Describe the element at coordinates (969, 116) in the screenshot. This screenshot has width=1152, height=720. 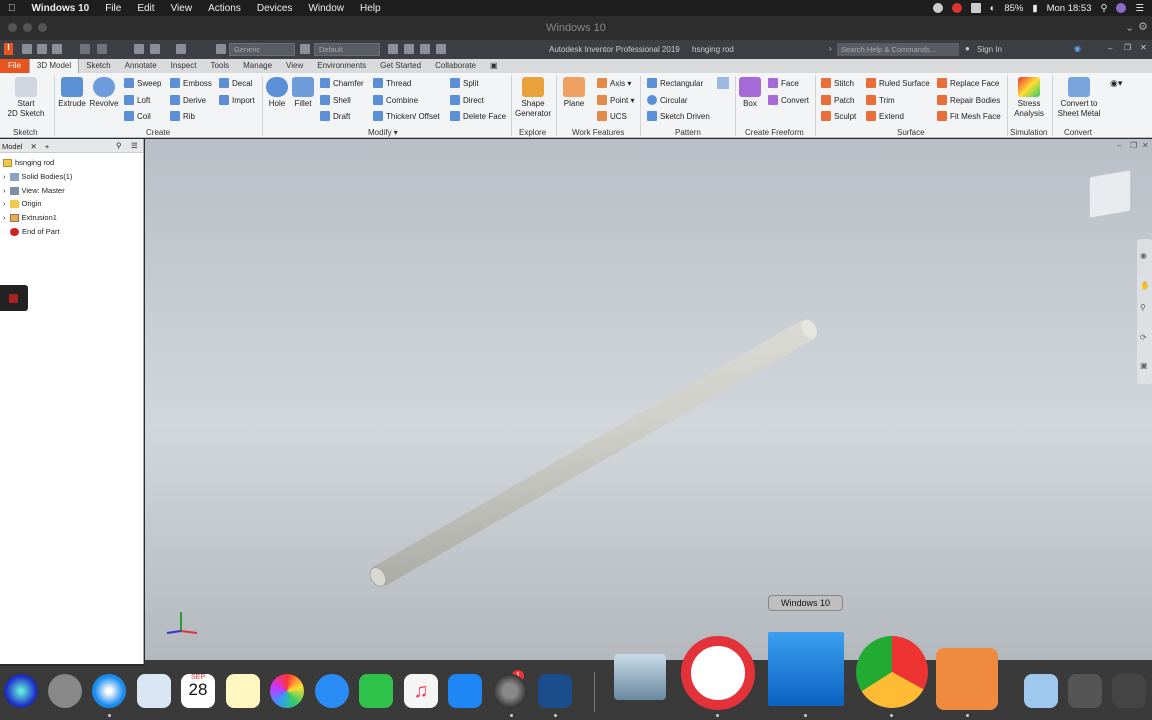
I see `fit-mesh-face-button: Fit Mesh Face` at that location.